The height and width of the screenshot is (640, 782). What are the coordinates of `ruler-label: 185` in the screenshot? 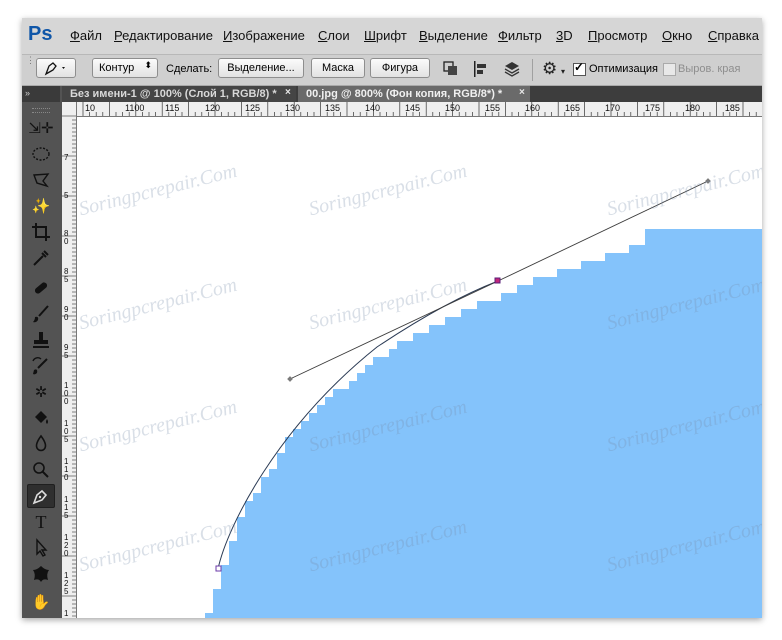 It's located at (732, 108).